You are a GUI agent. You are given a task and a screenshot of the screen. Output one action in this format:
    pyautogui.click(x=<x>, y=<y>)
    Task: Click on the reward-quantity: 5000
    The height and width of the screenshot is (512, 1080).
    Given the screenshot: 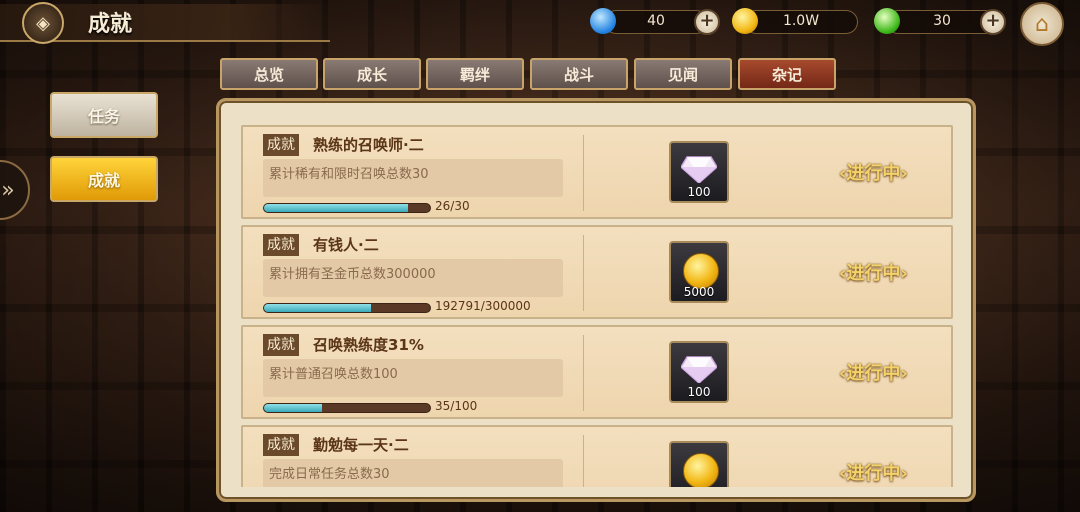 What is the action you would take?
    pyautogui.click(x=699, y=292)
    